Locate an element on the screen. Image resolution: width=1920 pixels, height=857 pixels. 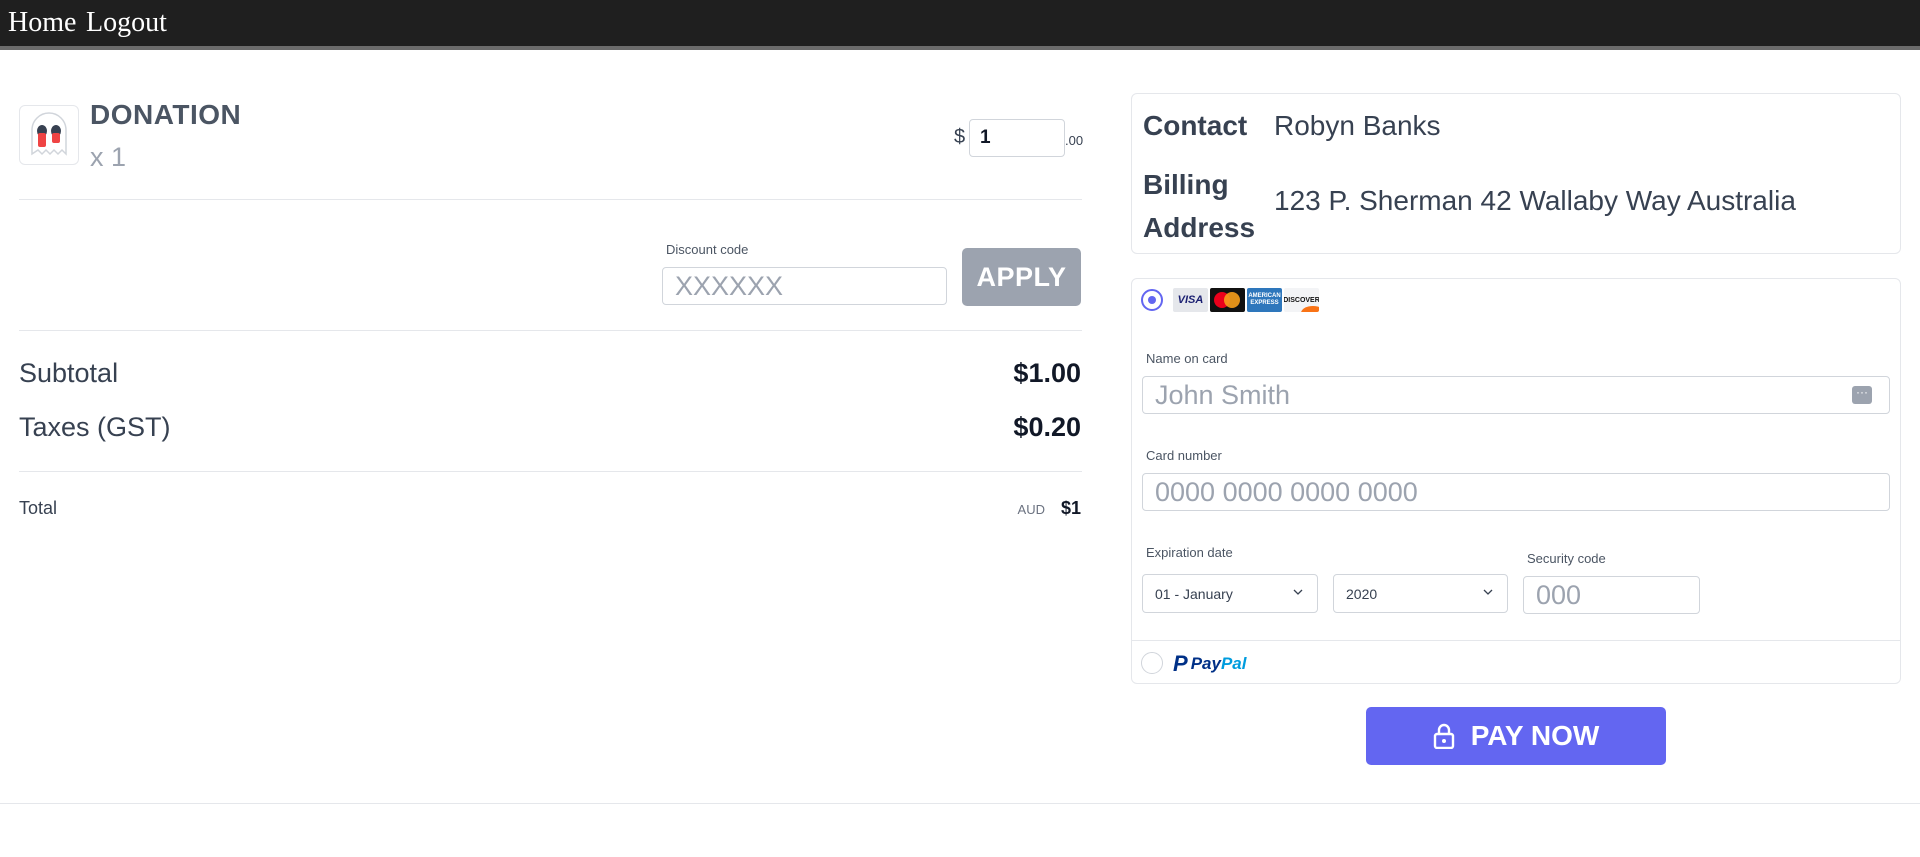
pay-now-button: PAY NOW is located at coordinates (1516, 736).